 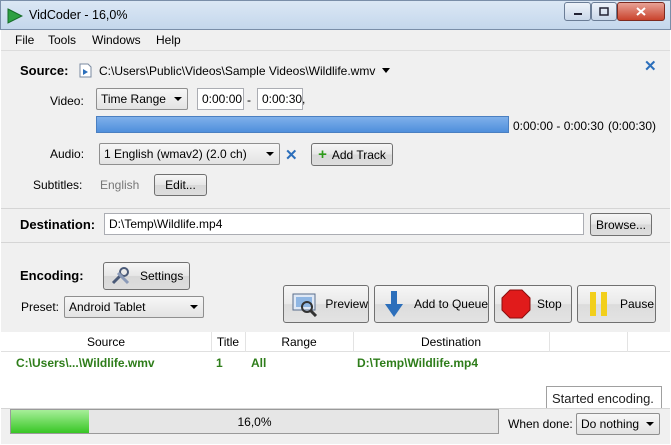 I want to click on queue-header: Source Title Range Destination, so click(x=335, y=342).